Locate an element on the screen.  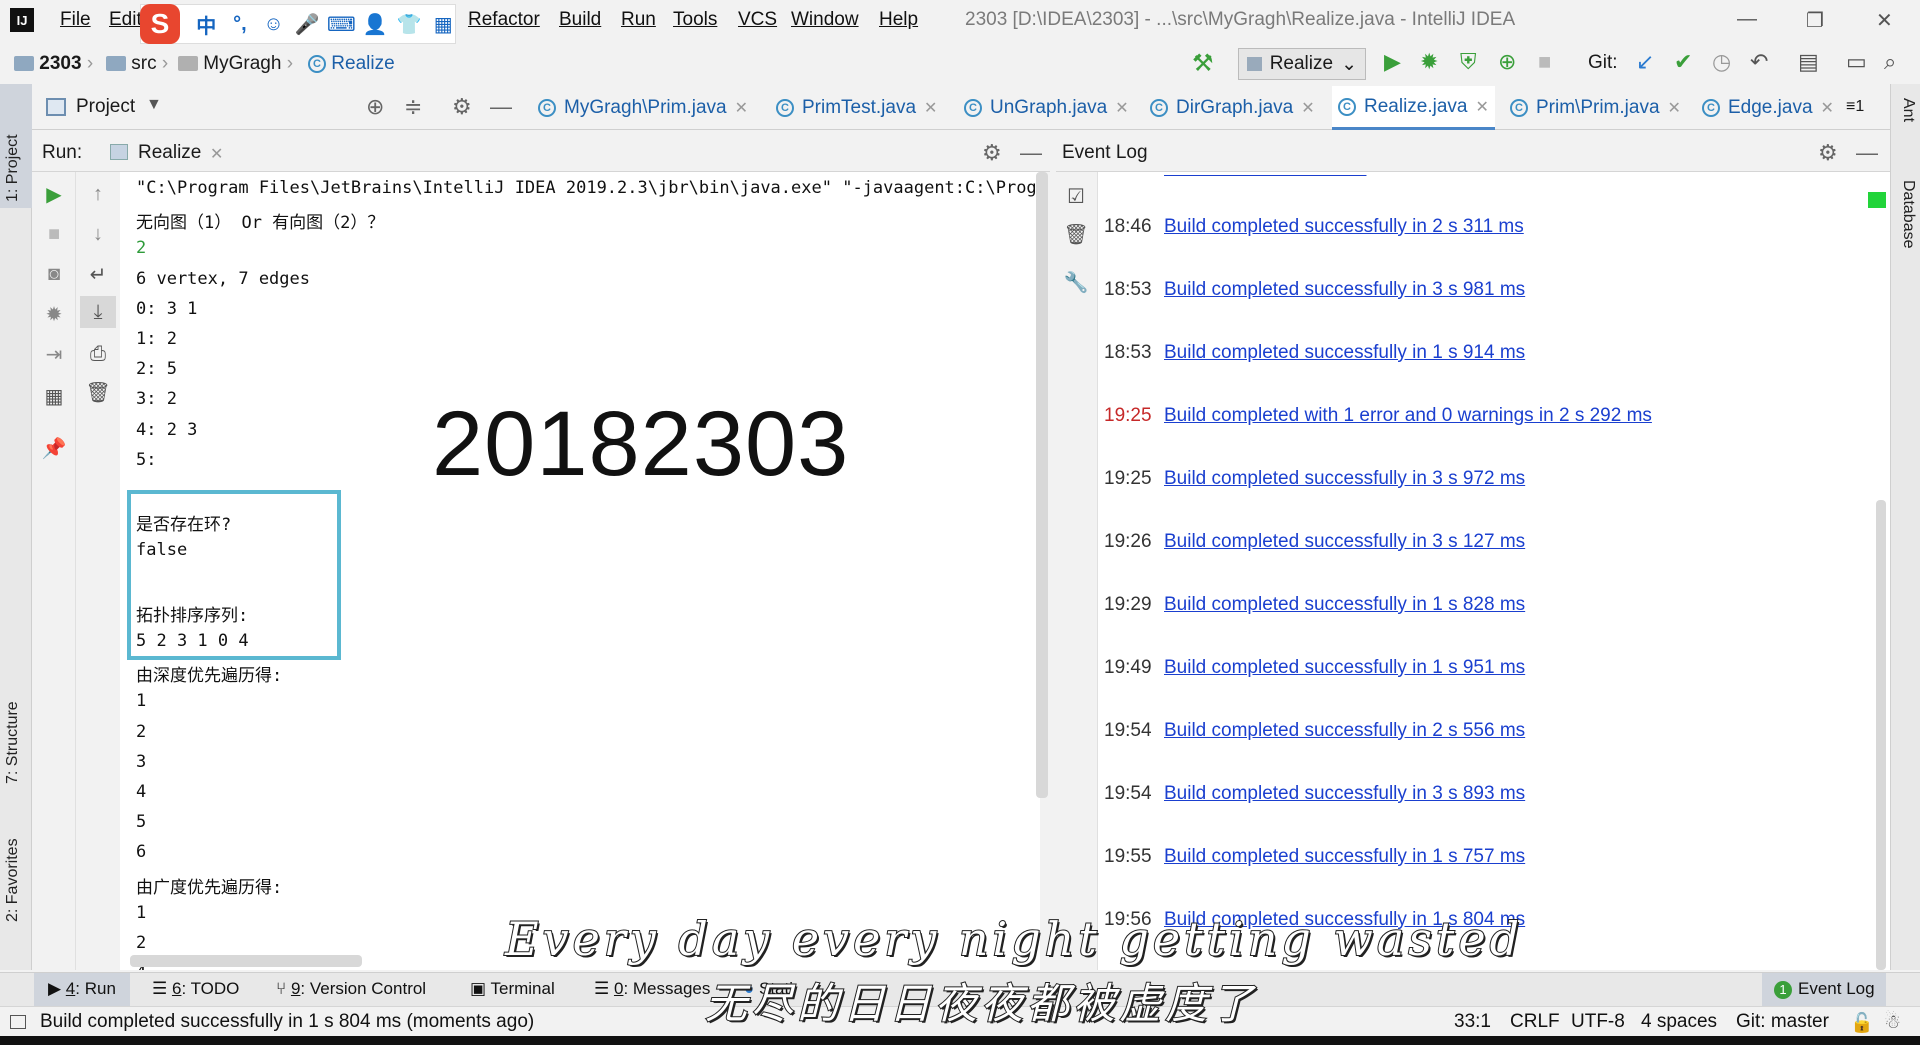
git-update-icon: ↙ is located at coordinates (1645, 62).